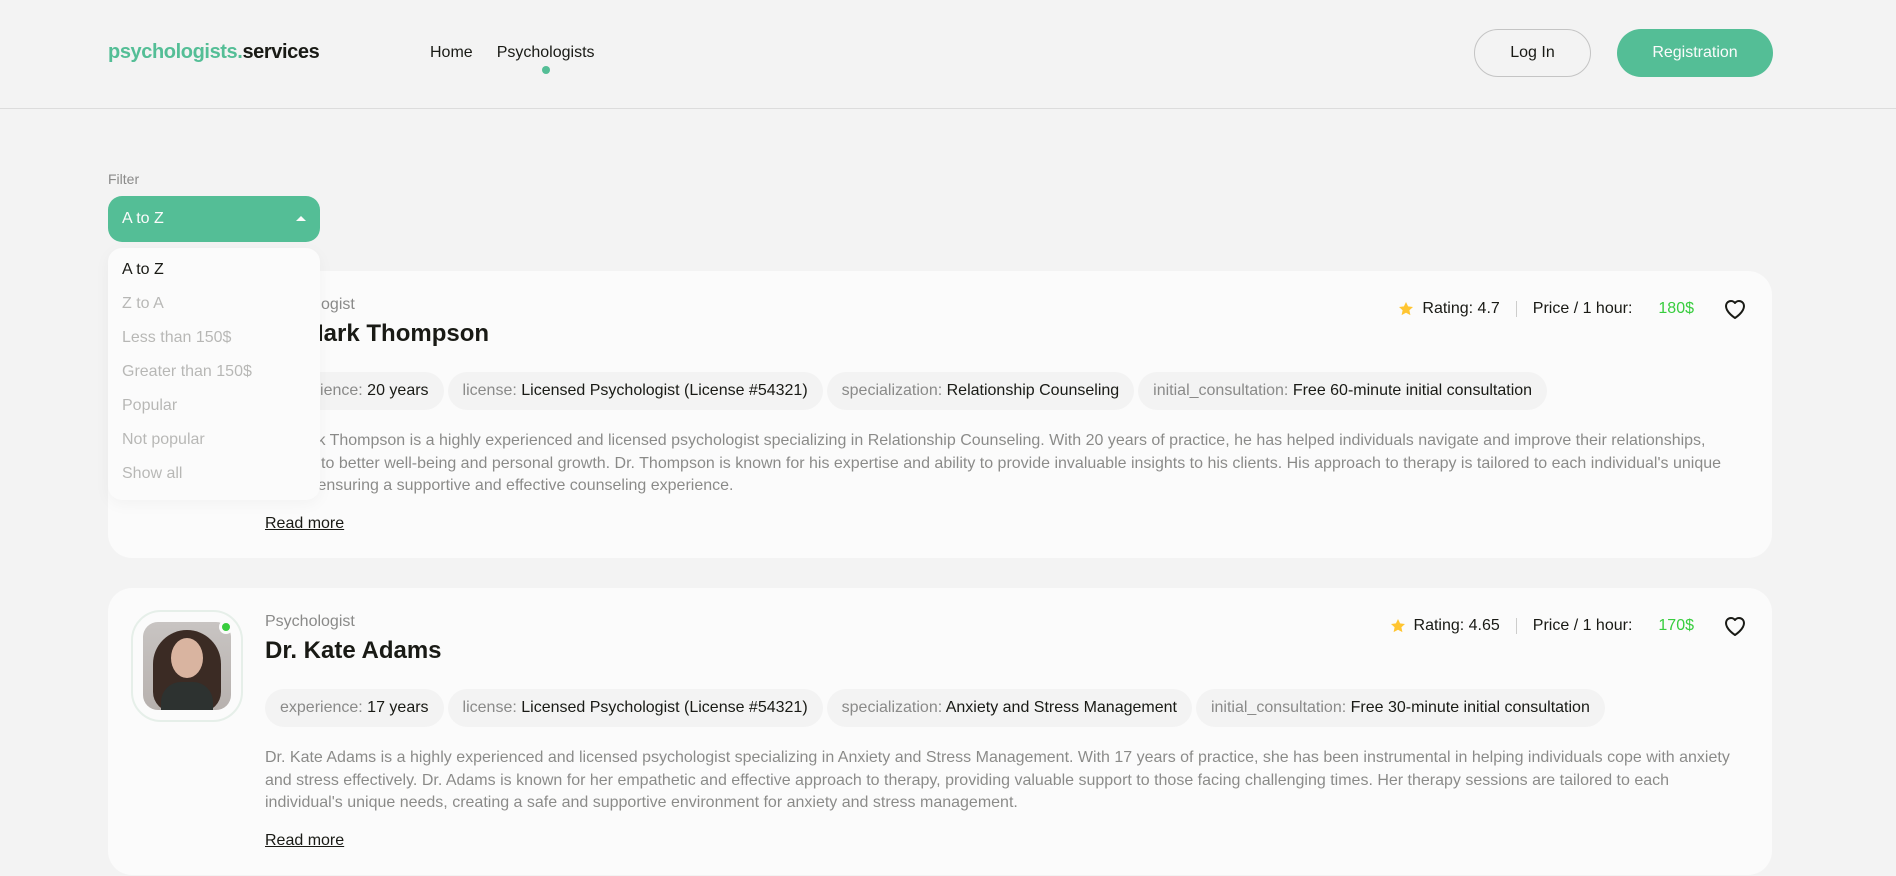  I want to click on avatar-frame, so click(187, 666).